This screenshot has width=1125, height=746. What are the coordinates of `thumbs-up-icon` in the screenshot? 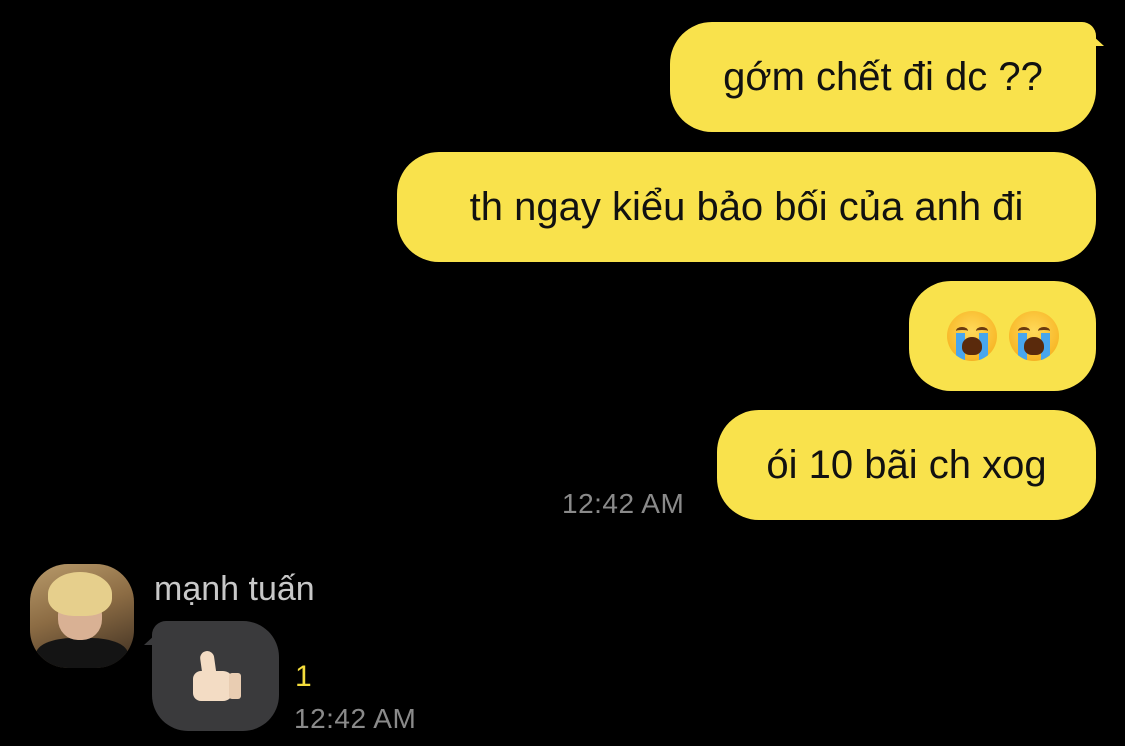 It's located at (216, 676).